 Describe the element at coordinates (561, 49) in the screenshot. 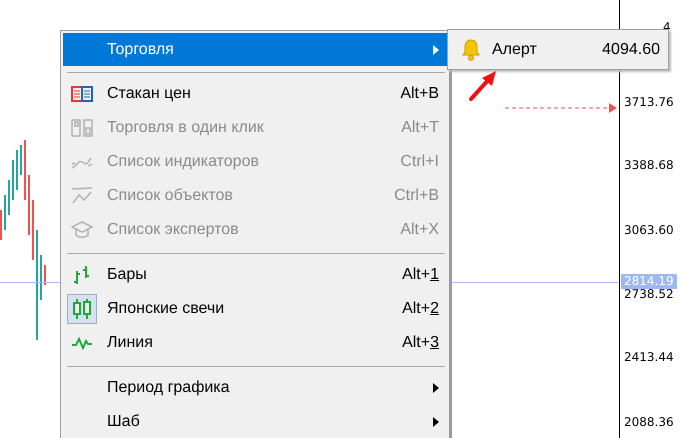

I see `menu-item: Алерт 4094.60` at that location.